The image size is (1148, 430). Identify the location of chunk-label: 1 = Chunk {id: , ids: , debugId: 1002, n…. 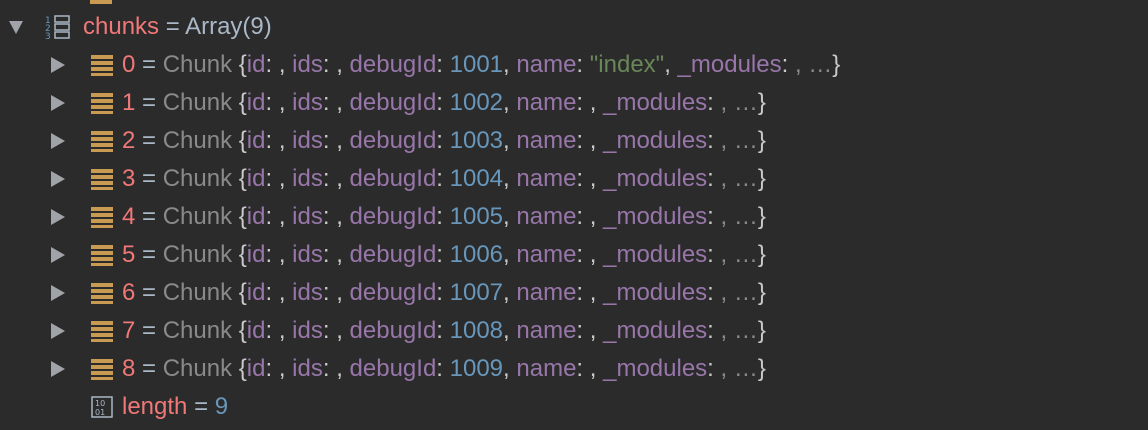
(444, 103).